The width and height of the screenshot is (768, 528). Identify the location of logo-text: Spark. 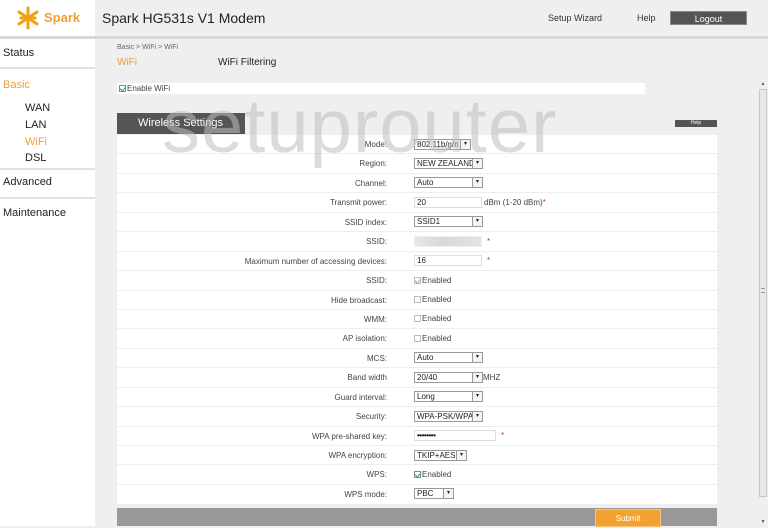
(62, 17).